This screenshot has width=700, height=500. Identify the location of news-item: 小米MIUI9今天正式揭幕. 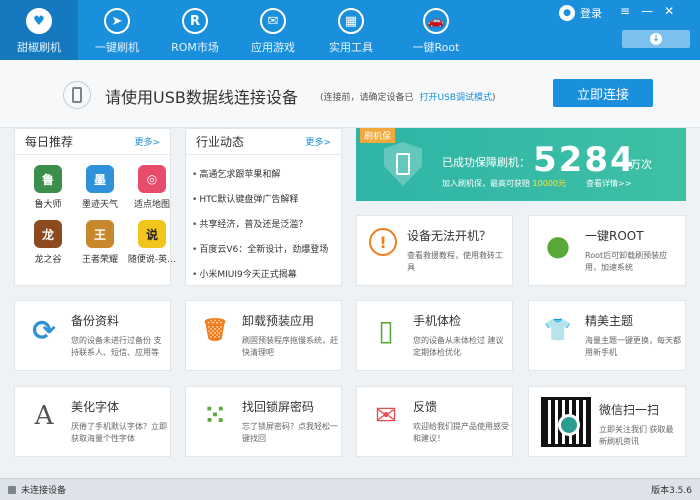
(263, 275).